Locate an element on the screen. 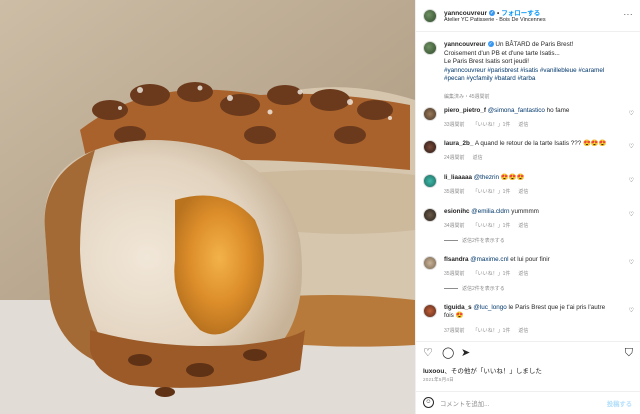 The image size is (640, 414). commenter-username: esionihc is located at coordinates (457, 211).